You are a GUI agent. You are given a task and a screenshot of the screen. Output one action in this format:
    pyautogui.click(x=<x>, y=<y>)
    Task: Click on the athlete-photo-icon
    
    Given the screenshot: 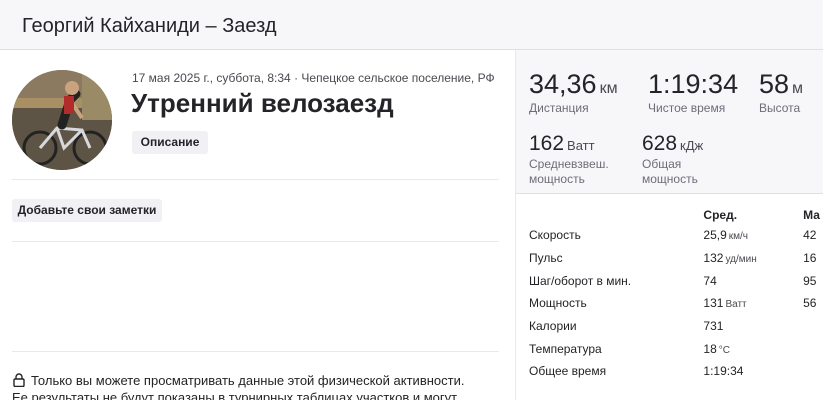 What is the action you would take?
    pyautogui.click(x=62, y=120)
    